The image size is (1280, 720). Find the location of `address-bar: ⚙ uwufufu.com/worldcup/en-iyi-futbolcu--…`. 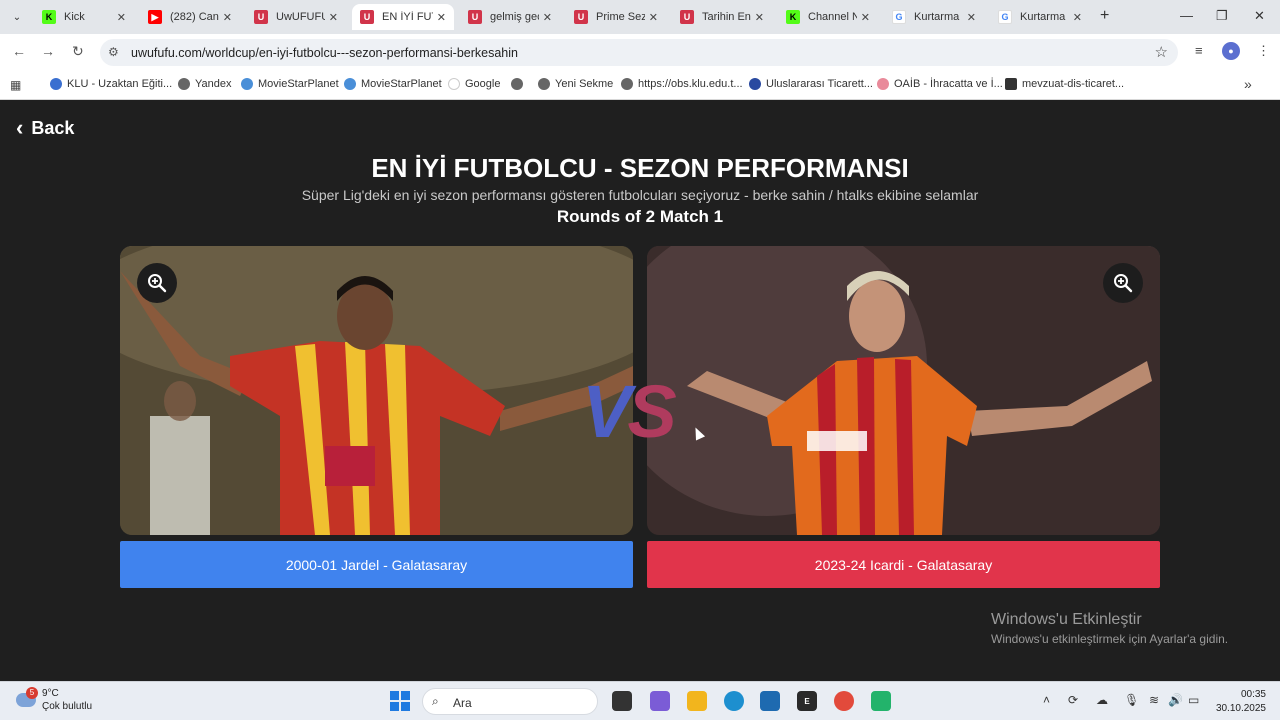

address-bar: ⚙ uwufufu.com/worldcup/en-iyi-futbolcu--… is located at coordinates (639, 52).